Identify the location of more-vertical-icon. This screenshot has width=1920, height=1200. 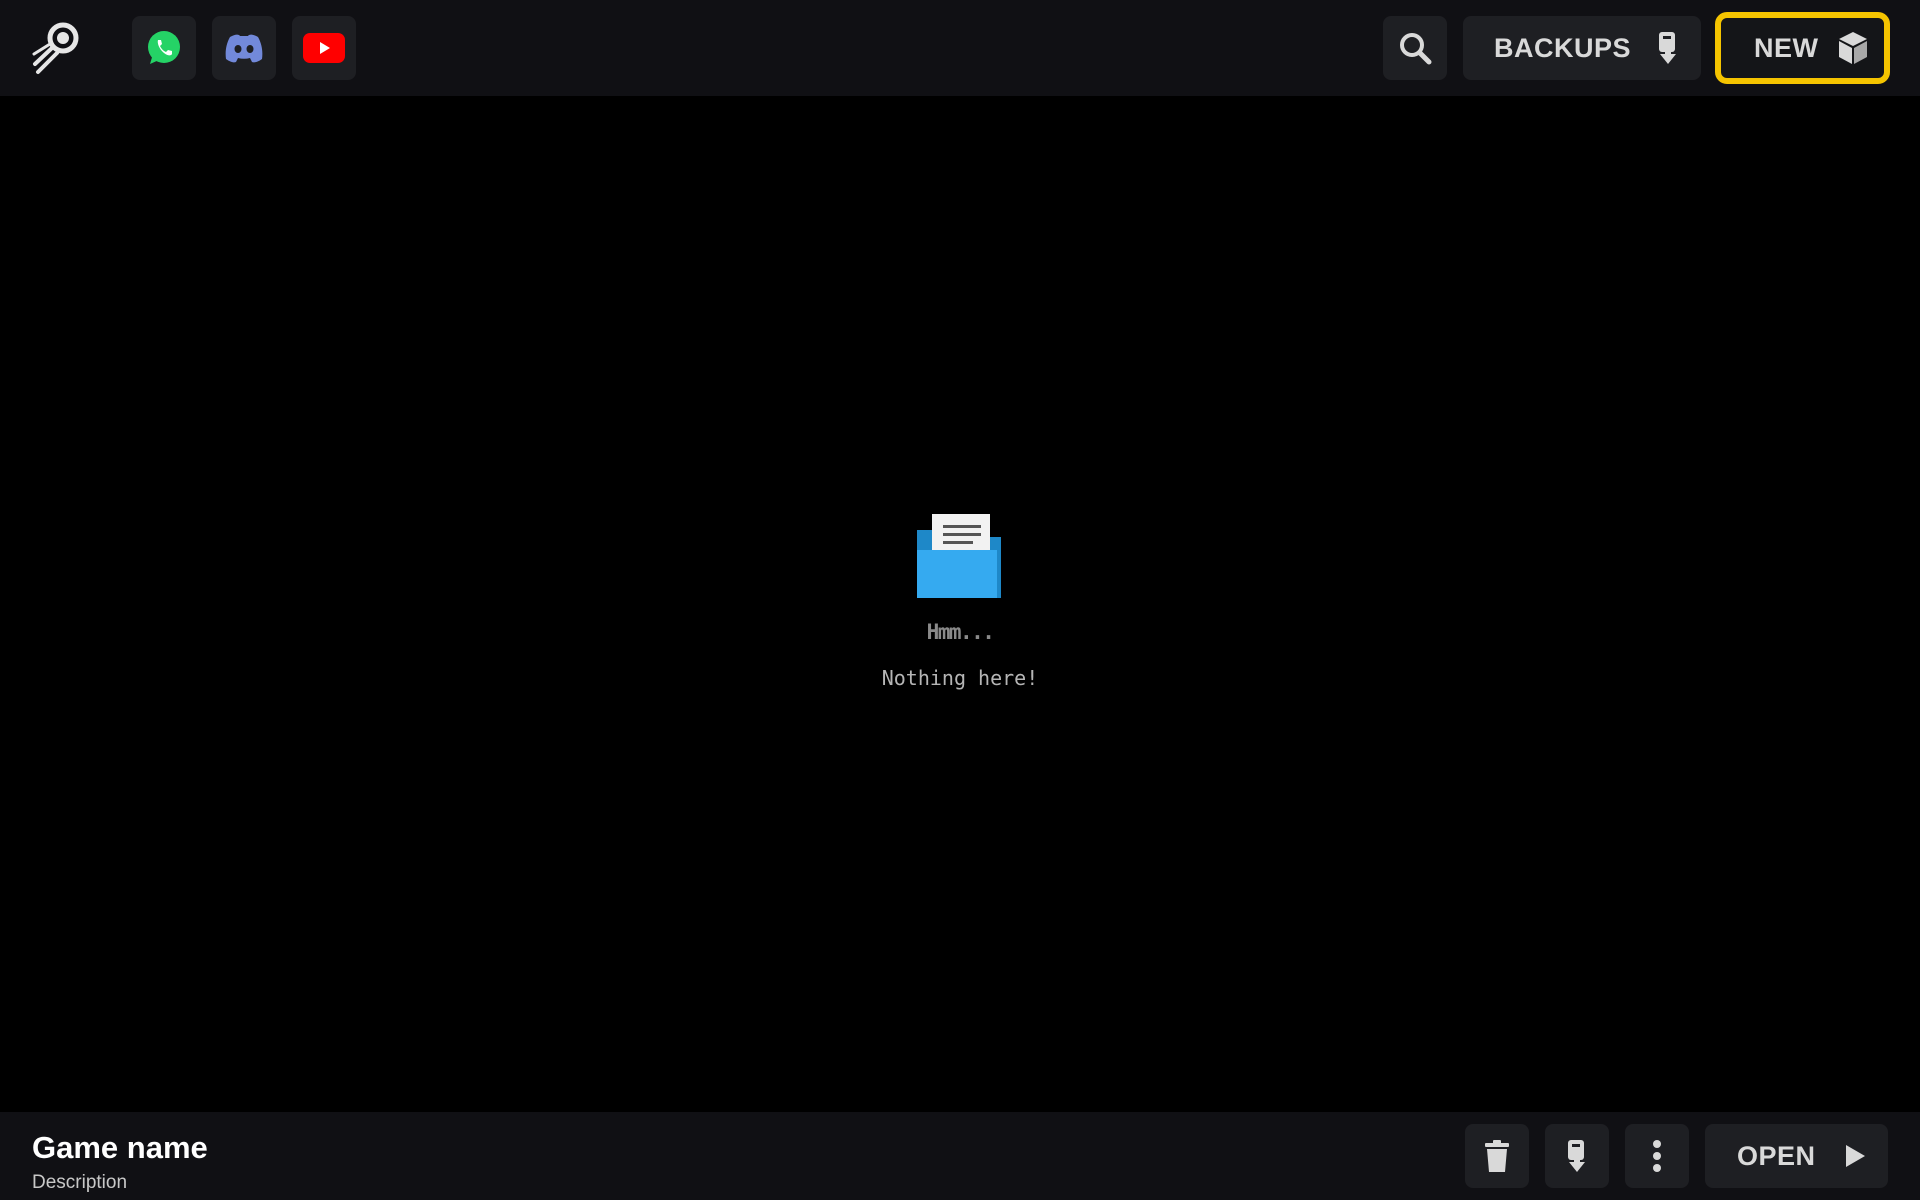
(1657, 1156).